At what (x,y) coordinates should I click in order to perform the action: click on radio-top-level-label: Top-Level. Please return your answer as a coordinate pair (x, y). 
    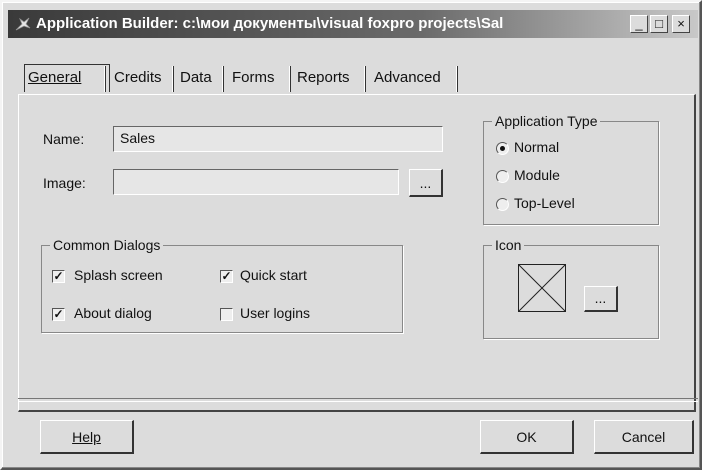
    Looking at the image, I should click on (544, 203).